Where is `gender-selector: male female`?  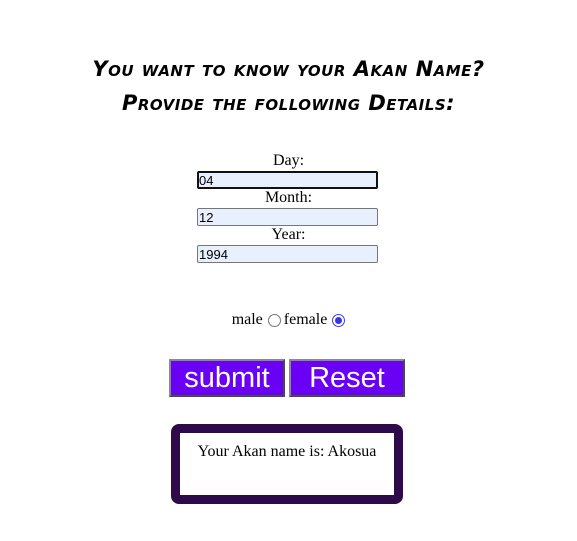
gender-selector: male female is located at coordinates (288, 320).